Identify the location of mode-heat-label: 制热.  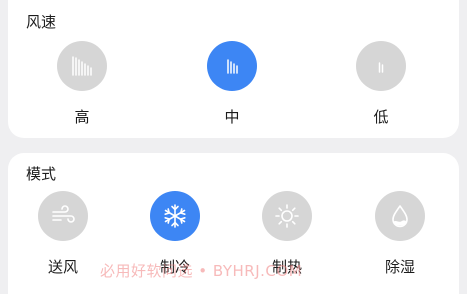
(286, 267).